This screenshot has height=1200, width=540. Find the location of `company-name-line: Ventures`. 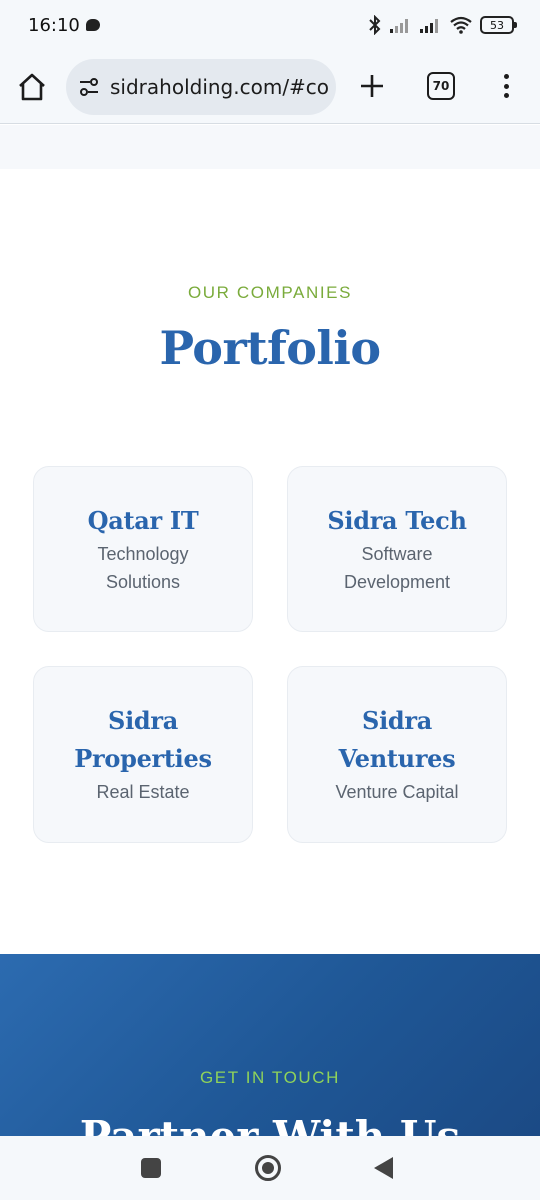

company-name-line: Ventures is located at coordinates (397, 758).